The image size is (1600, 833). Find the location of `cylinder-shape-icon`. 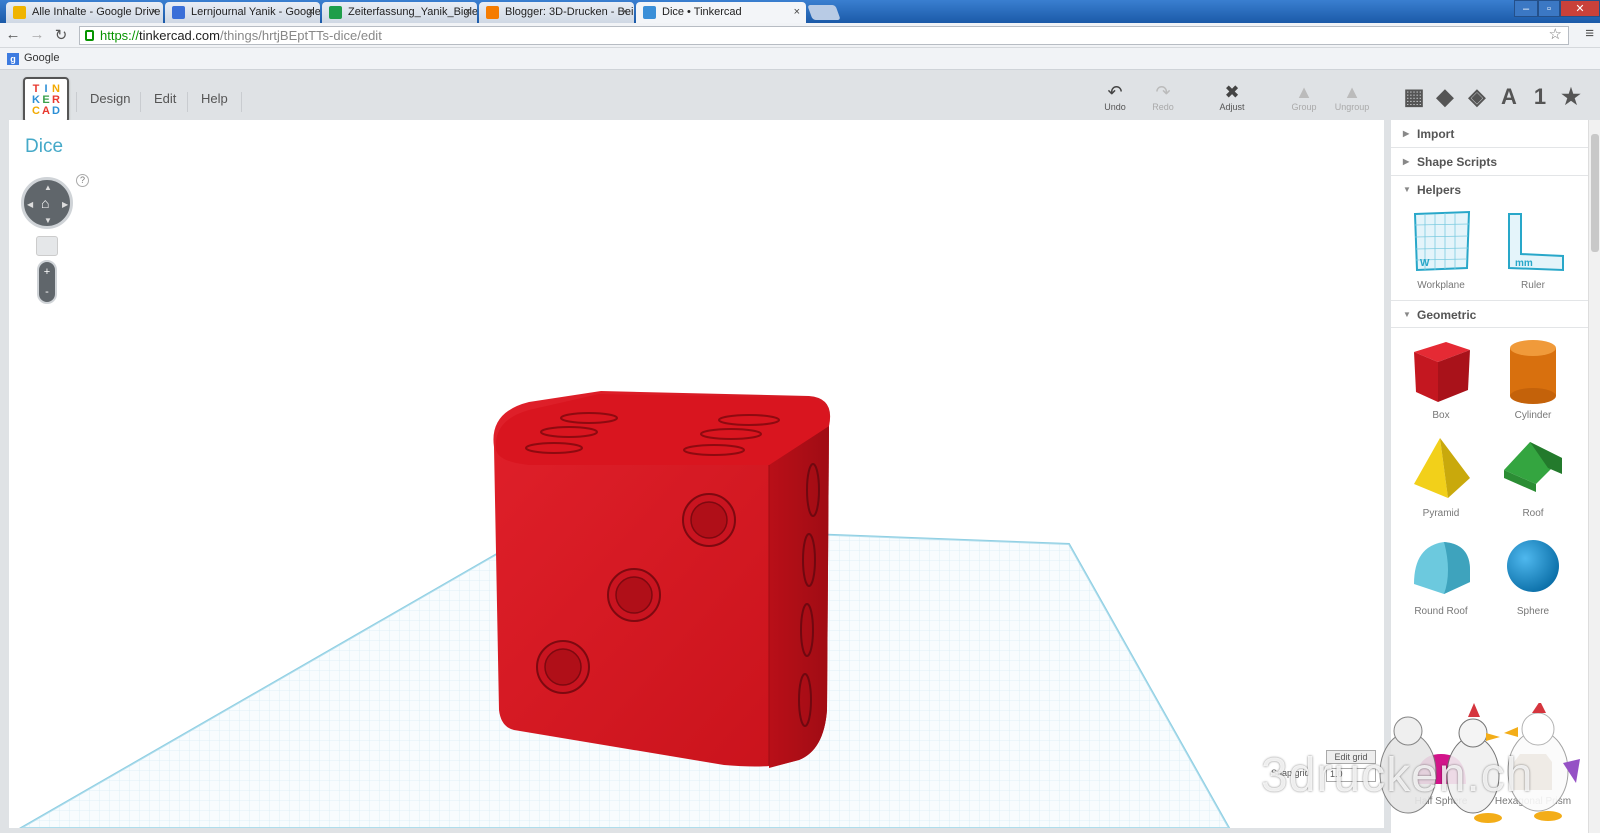

cylinder-shape-icon is located at coordinates (1533, 372).